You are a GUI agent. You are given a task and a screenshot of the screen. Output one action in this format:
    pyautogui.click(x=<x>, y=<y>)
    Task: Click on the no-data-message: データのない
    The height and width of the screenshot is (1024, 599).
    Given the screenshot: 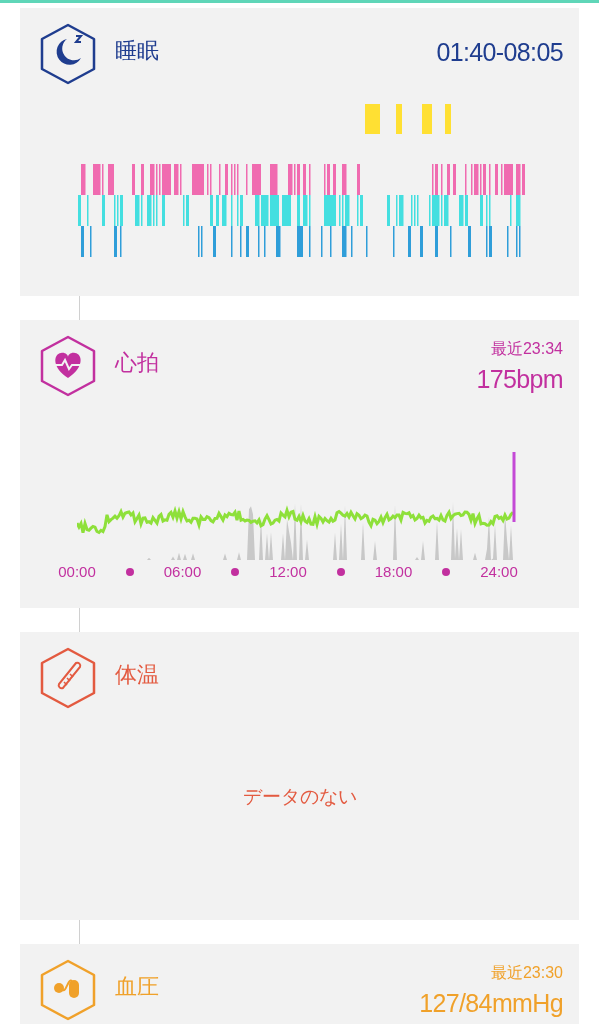 What is the action you would take?
    pyautogui.click(x=299, y=796)
    